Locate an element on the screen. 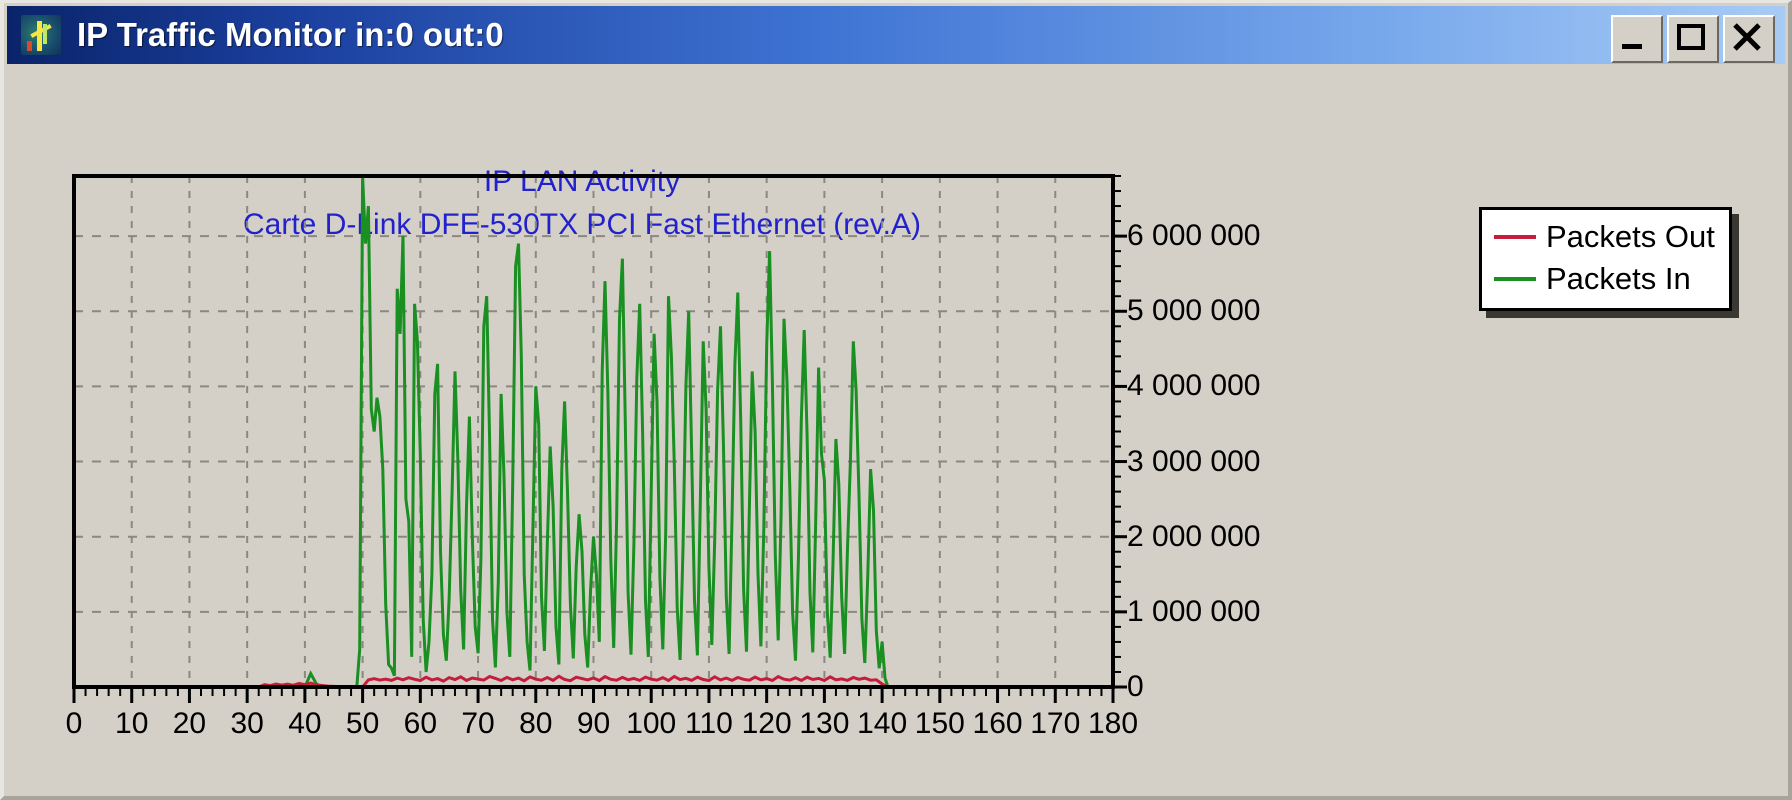 The height and width of the screenshot is (800, 1792). x-tick-label: 90 is located at coordinates (593, 723).